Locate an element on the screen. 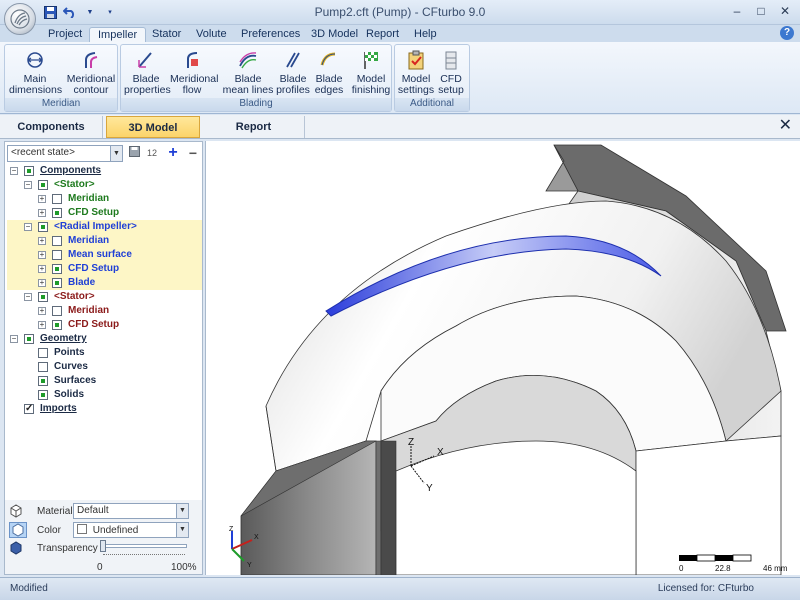  tree-item-imports: Imports is located at coordinates (104, 409).